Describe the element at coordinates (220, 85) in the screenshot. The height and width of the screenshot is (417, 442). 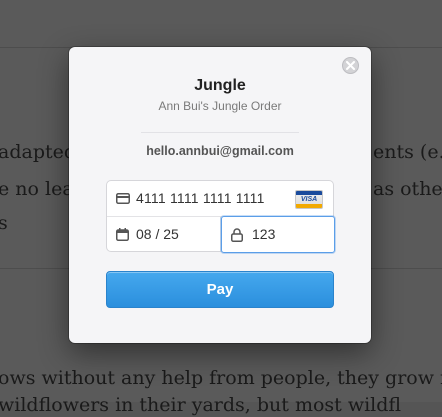
I see `merchant-title: Jungle` at that location.